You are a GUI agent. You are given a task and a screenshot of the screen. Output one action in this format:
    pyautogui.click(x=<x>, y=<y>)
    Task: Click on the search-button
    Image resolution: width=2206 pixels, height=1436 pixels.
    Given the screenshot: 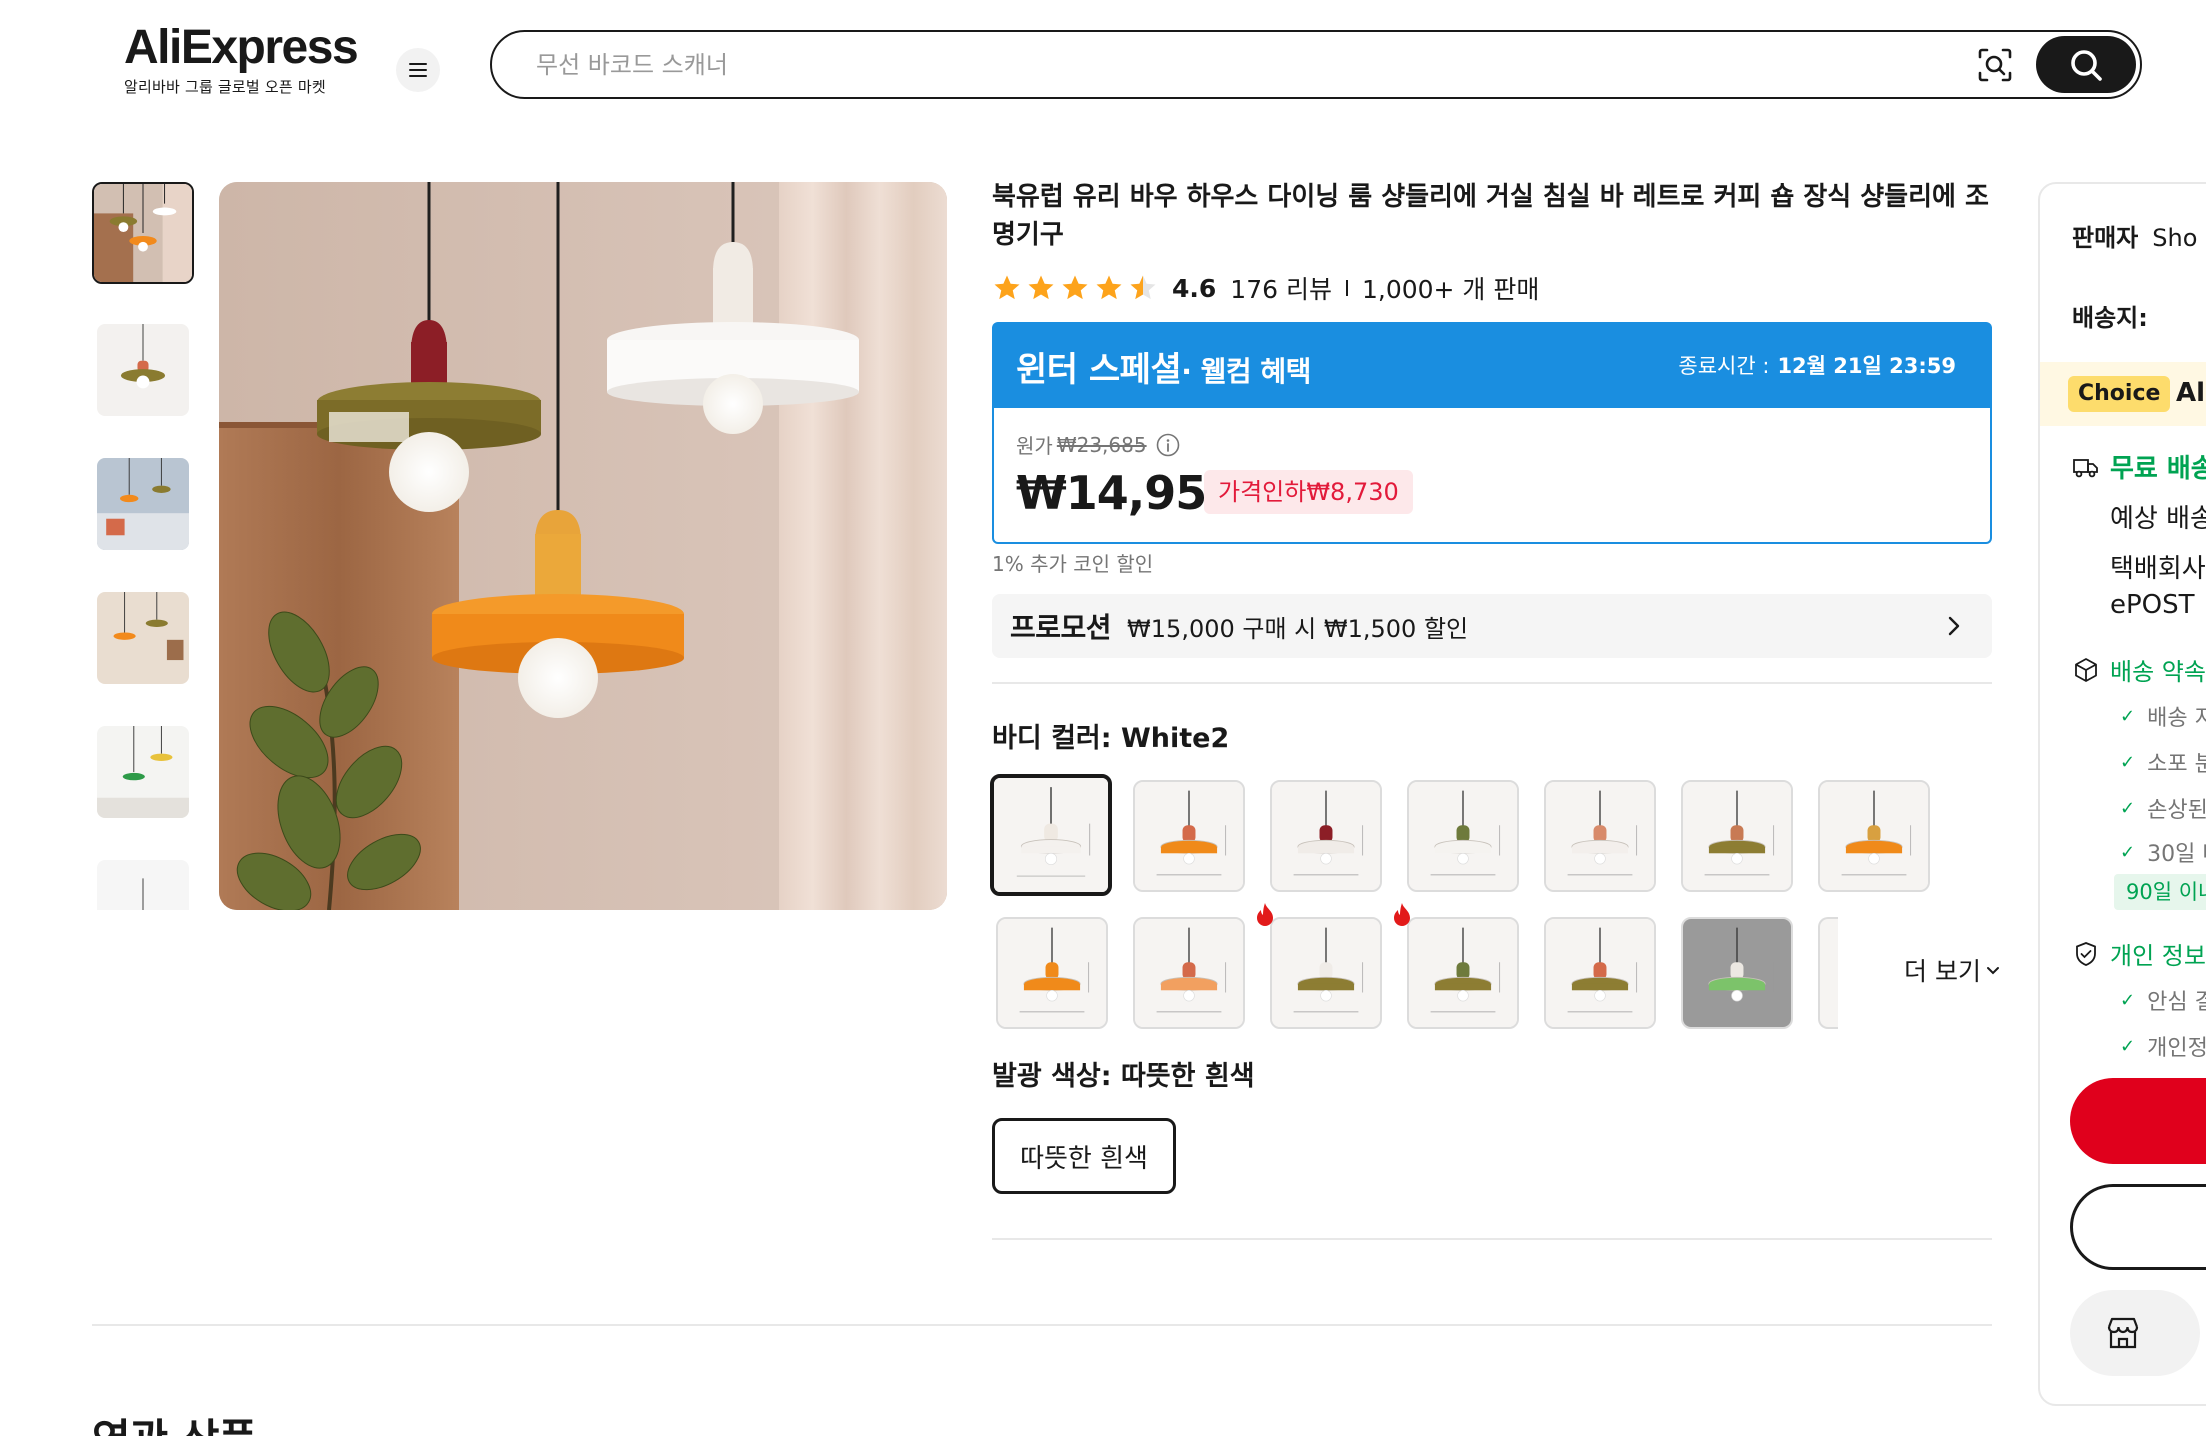 What is the action you would take?
    pyautogui.click(x=2086, y=64)
    